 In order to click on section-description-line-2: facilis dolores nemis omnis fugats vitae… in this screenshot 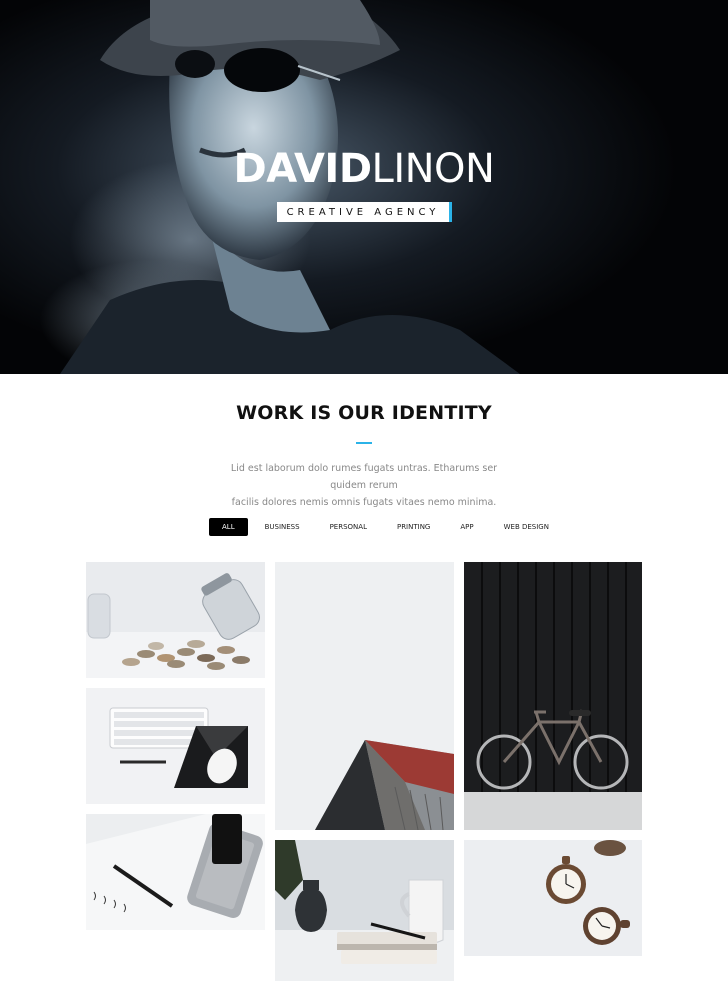, I will do `click(364, 502)`.